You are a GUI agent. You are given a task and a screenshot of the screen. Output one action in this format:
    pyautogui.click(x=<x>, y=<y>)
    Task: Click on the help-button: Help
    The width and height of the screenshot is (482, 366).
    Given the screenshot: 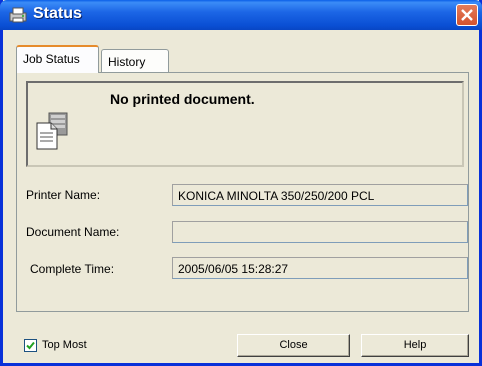 What is the action you would take?
    pyautogui.click(x=415, y=345)
    